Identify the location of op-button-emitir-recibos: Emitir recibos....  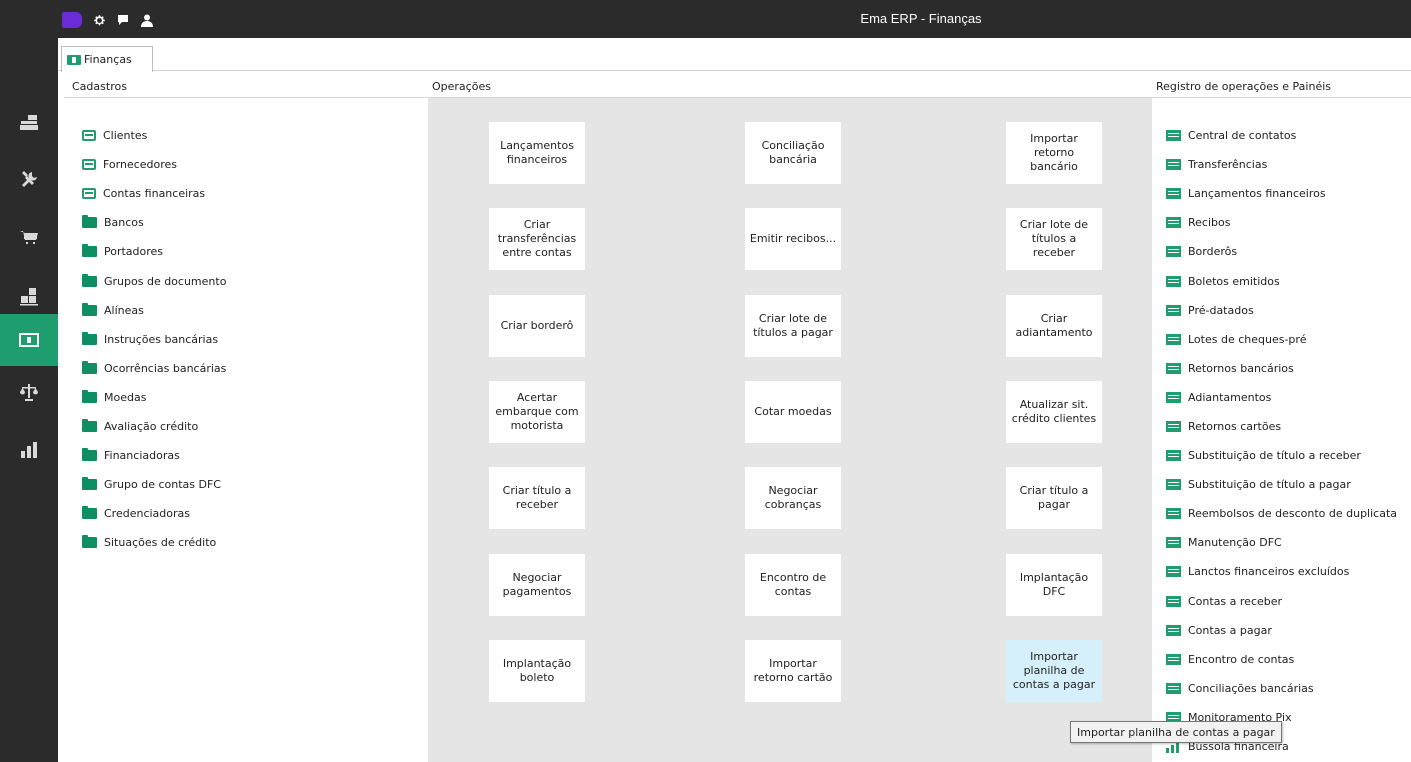
(793, 239).